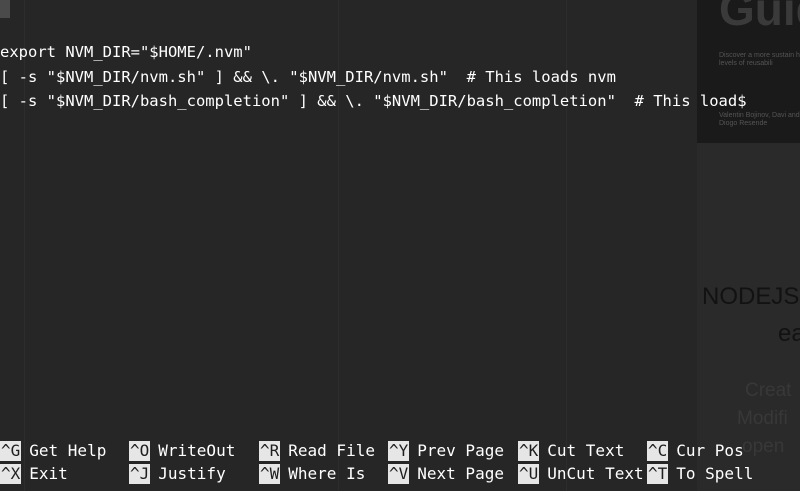 Image resolution: width=800 pixels, height=491 pixels. Describe the element at coordinates (11, 451) in the screenshot. I see `shortcut-key: ^G` at that location.